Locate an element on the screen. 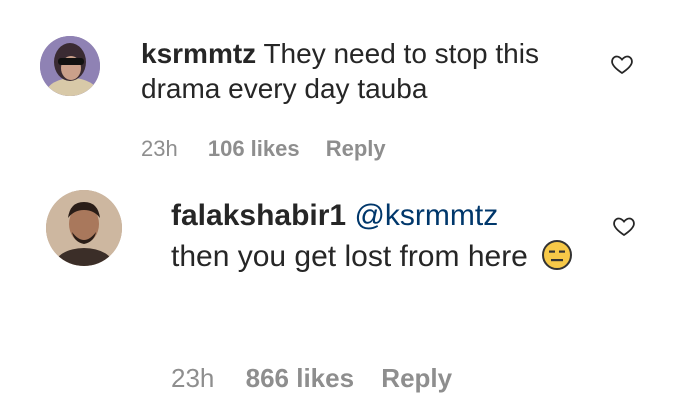 The image size is (700, 400). comment-meta: 23h 866 likes Reply is located at coordinates (321, 378).